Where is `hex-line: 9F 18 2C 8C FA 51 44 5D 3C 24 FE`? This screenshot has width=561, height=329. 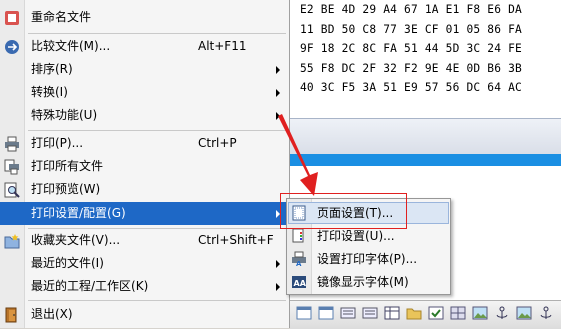 hex-line: 9F 18 2C 8C FA 51 44 5D 3C 24 FE is located at coordinates (411, 48).